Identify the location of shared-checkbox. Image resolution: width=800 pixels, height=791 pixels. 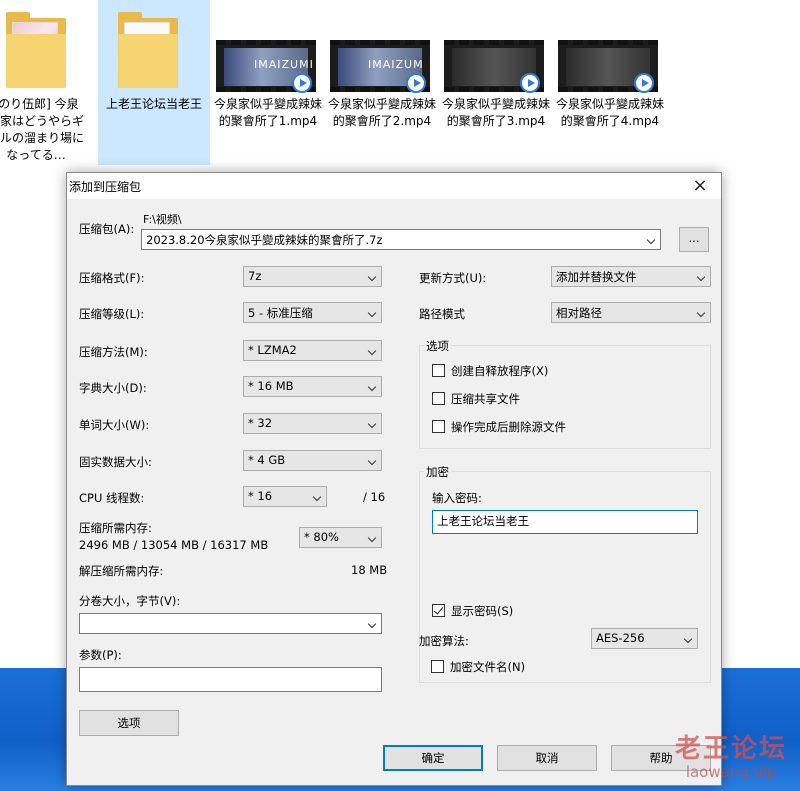
(438, 398).